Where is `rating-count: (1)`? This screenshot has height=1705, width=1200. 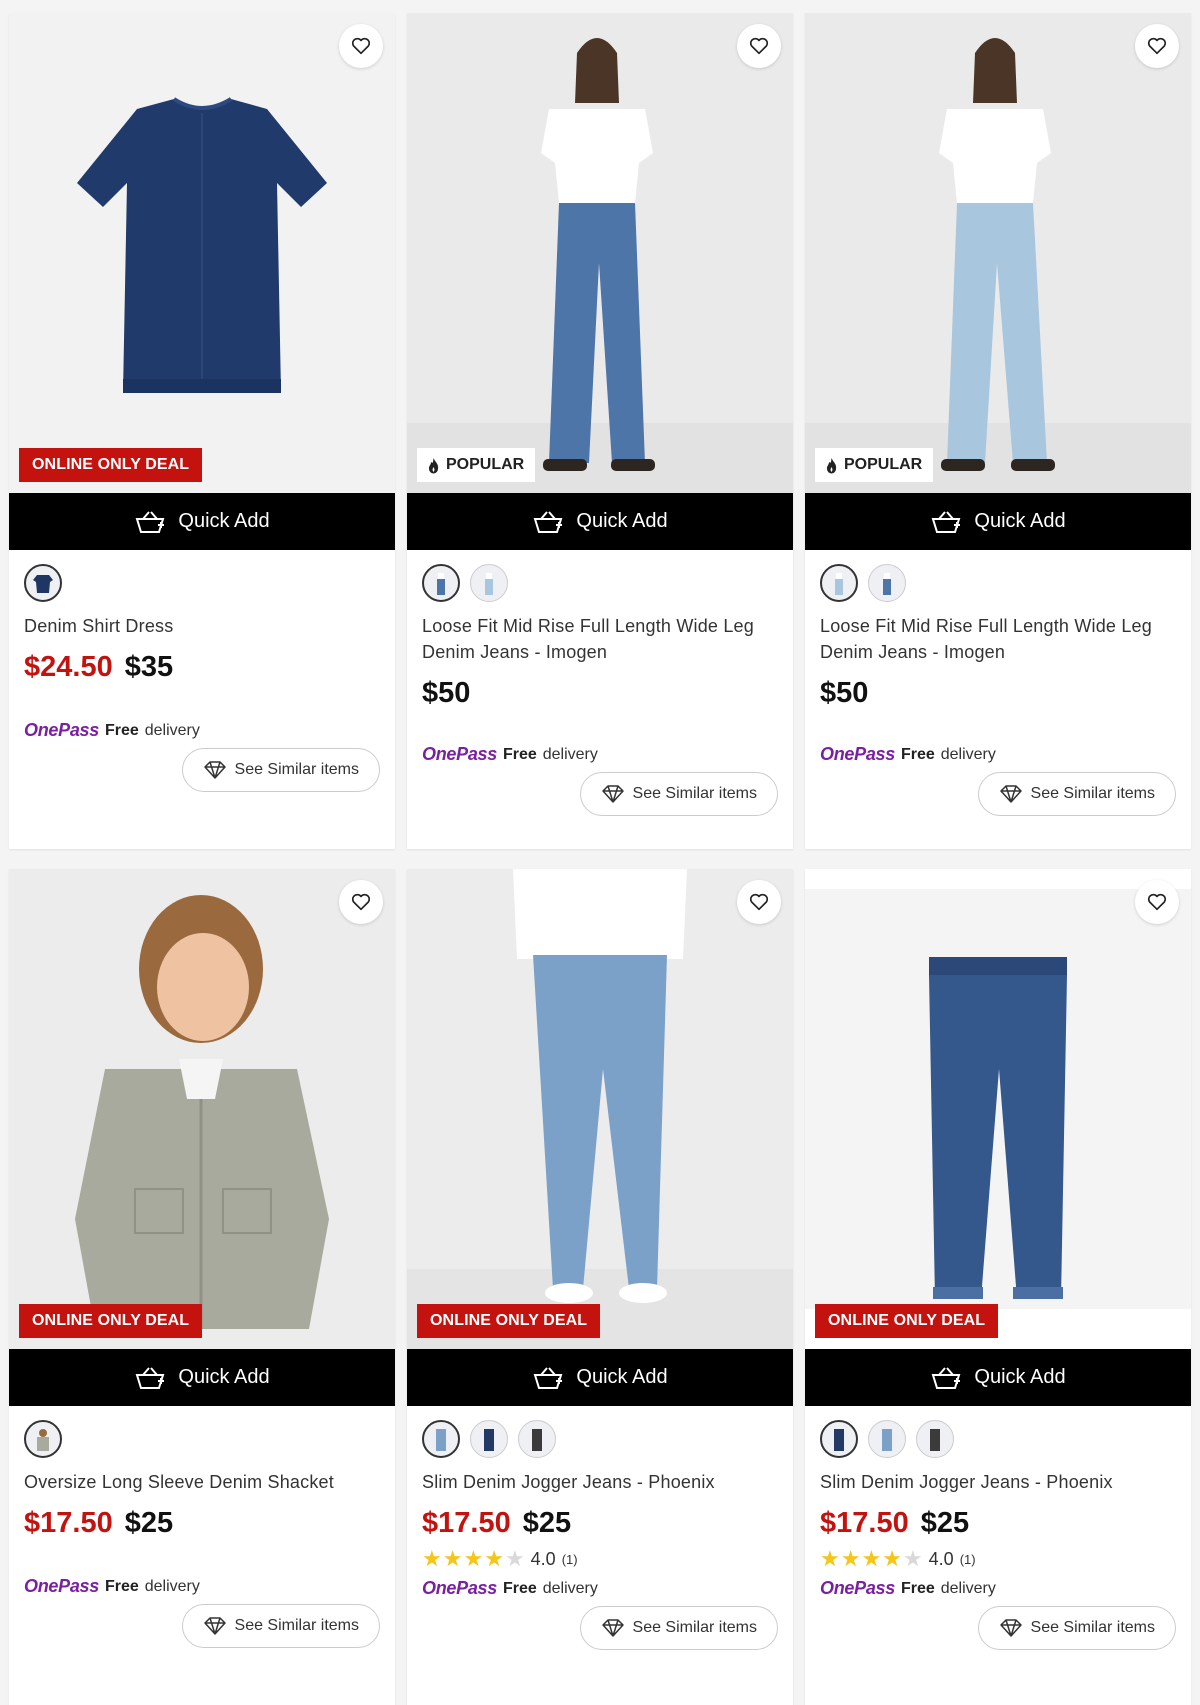 rating-count: (1) is located at coordinates (967, 1559).